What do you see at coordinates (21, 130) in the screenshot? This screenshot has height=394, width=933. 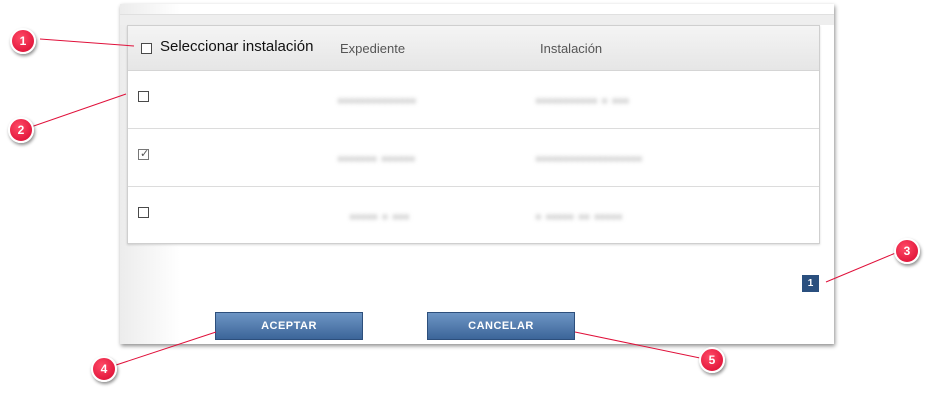 I see `callout-marker-2: 2` at bounding box center [21, 130].